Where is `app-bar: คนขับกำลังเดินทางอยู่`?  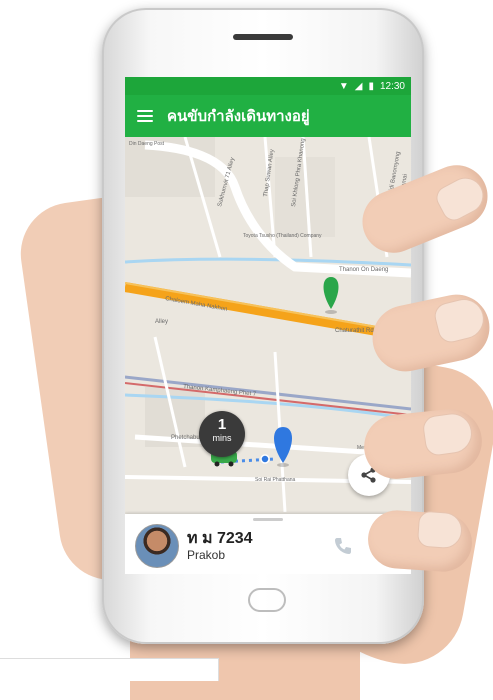
app-bar: คนขับกำลังเดินทางอยู่ is located at coordinates (268, 116).